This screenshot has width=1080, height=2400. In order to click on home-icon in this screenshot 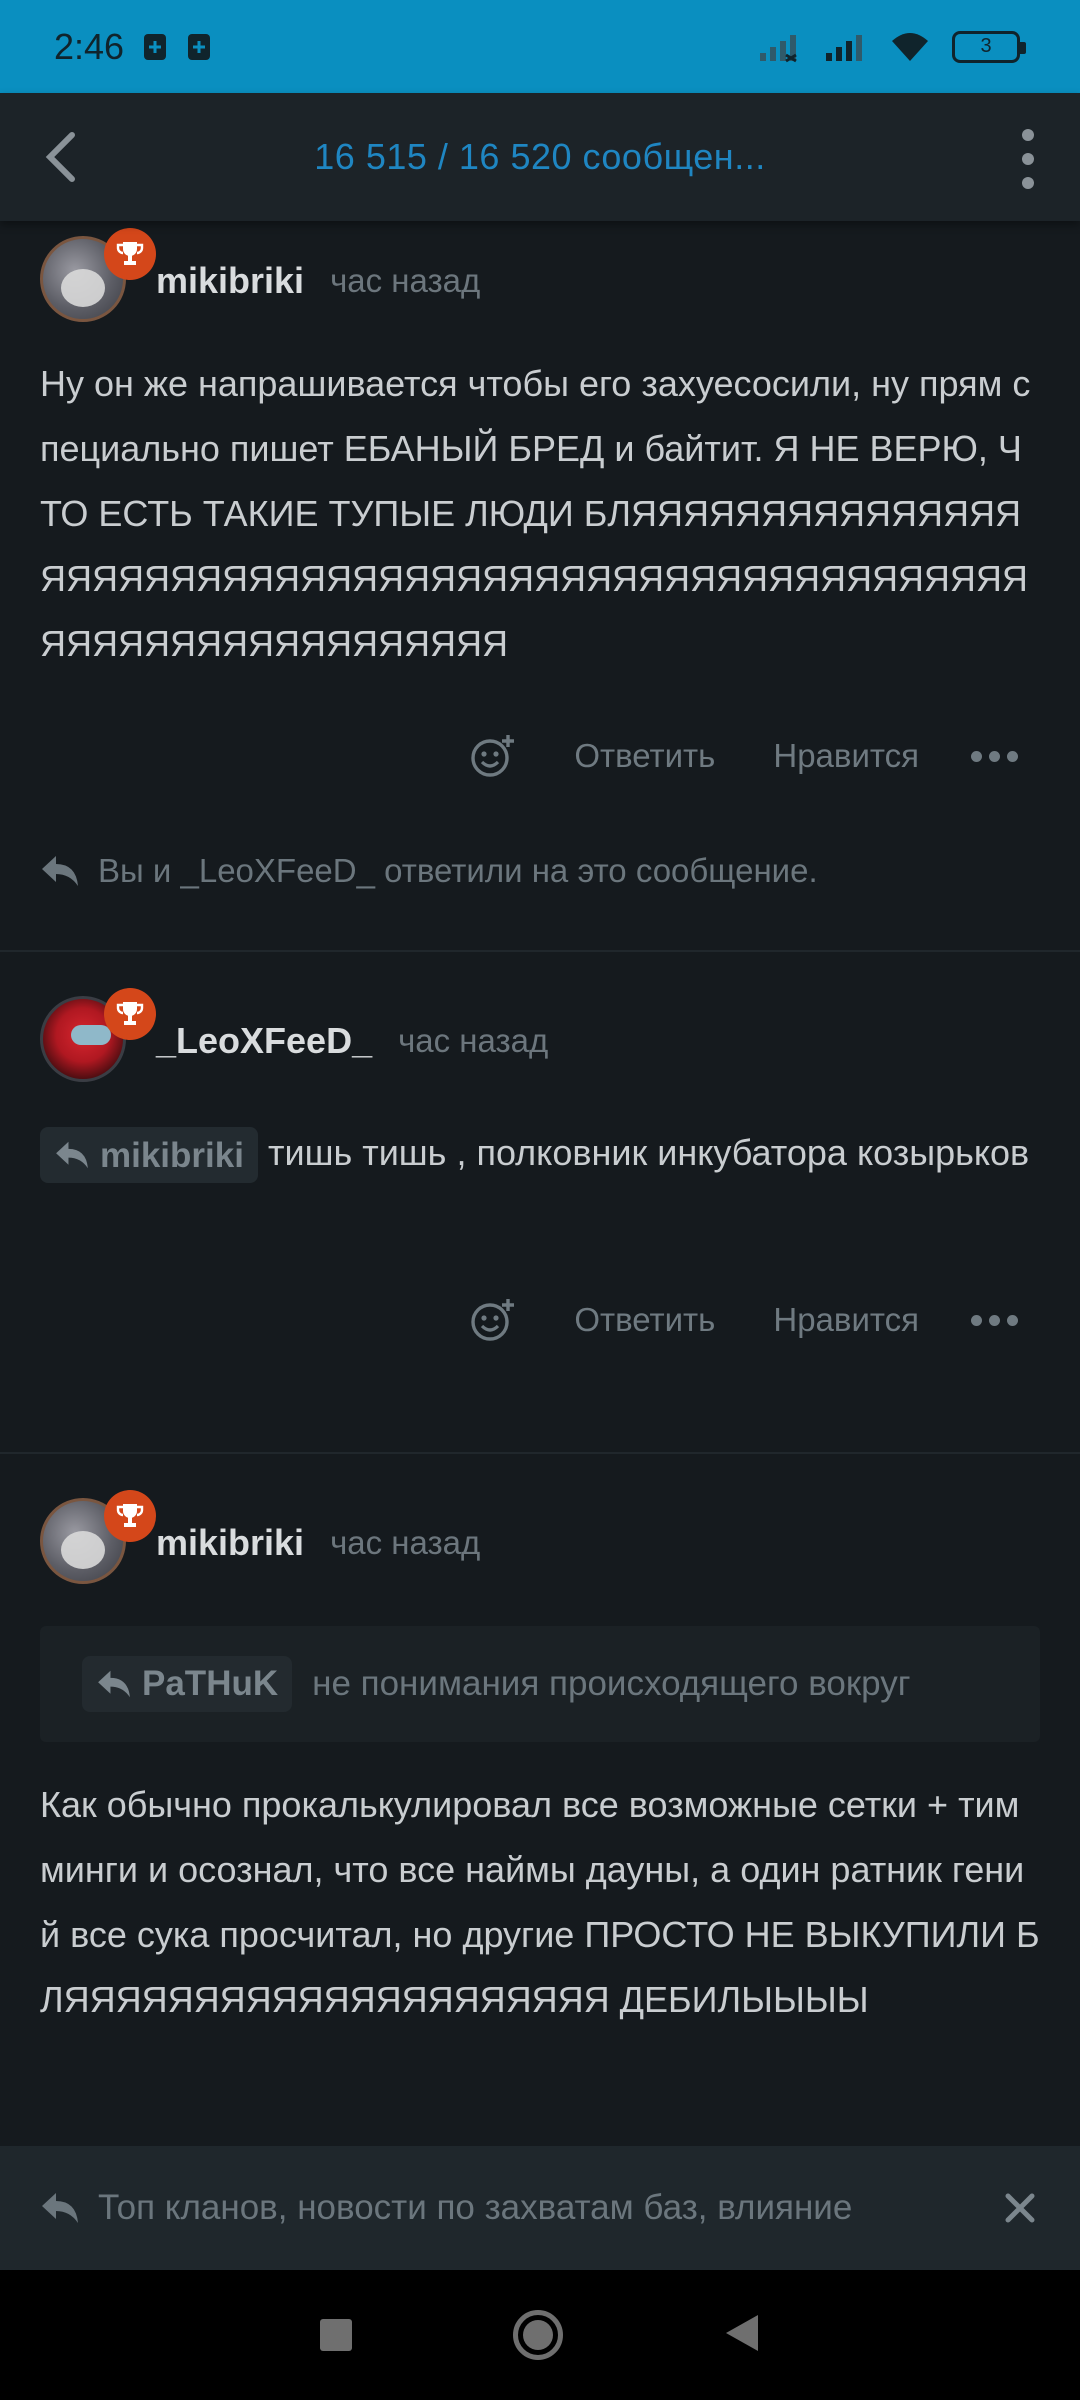, I will do `click(537, 2335)`.